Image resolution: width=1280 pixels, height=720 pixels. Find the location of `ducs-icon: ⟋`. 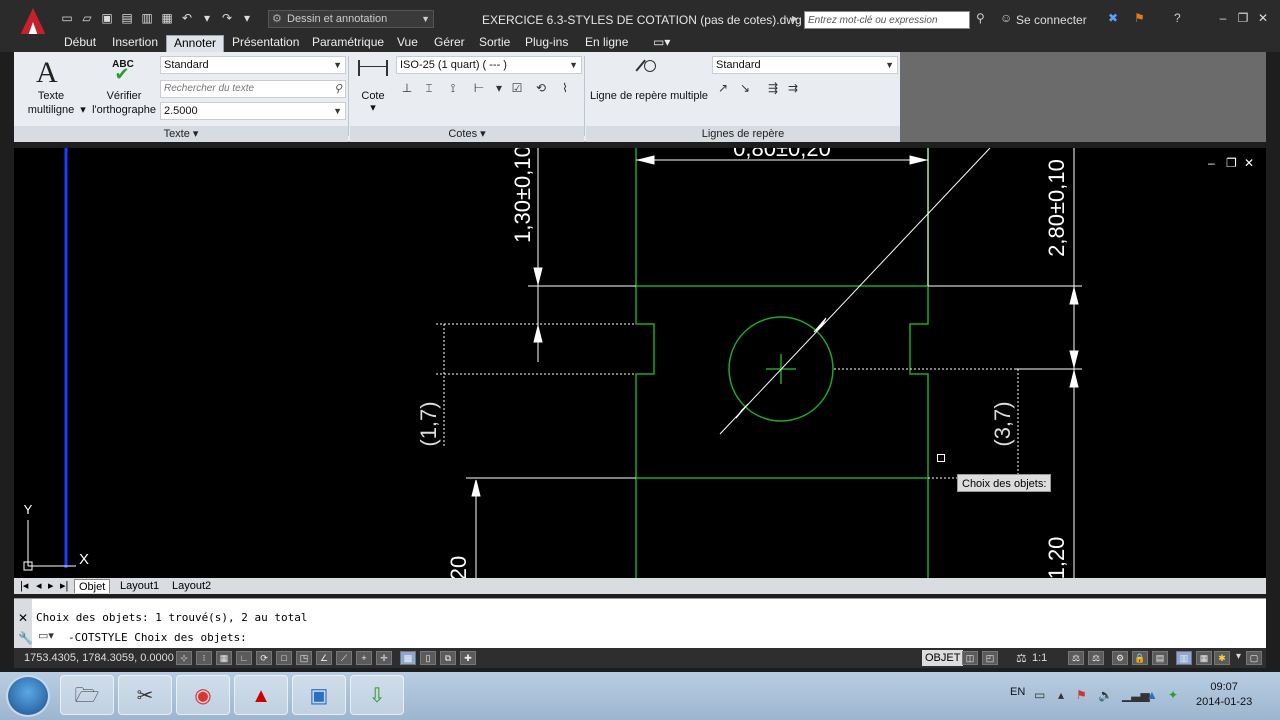

ducs-icon: ⟋ is located at coordinates (344, 658).